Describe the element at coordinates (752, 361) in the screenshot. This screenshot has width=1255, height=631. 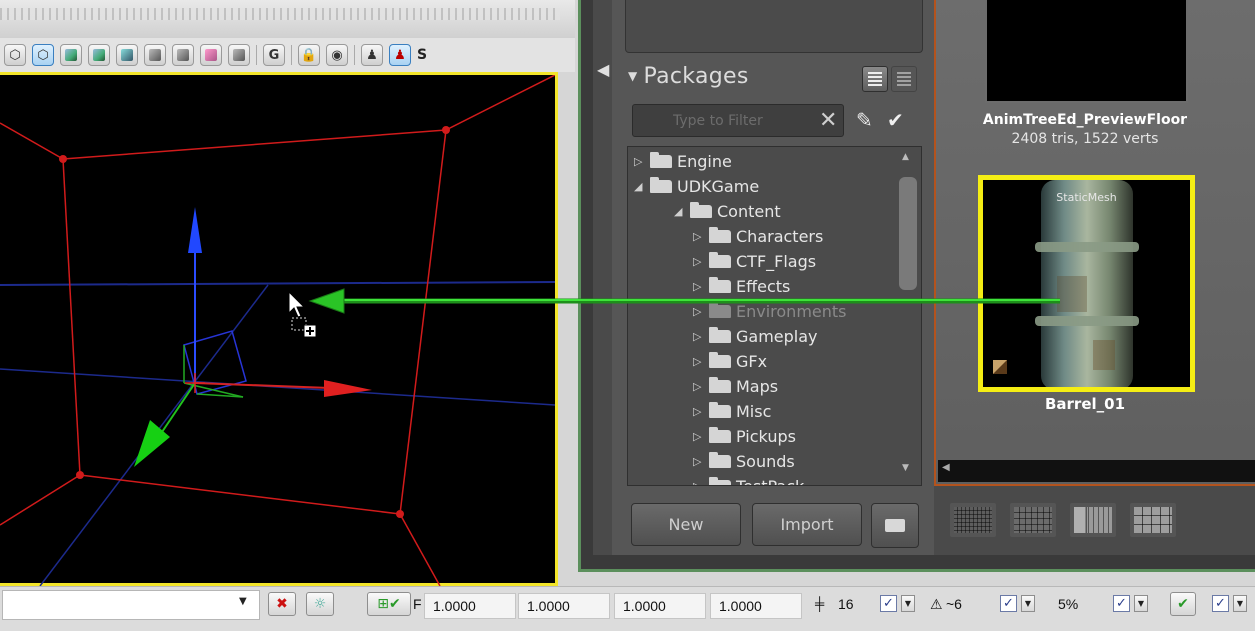
I see `tree-item-label: GFx` at that location.